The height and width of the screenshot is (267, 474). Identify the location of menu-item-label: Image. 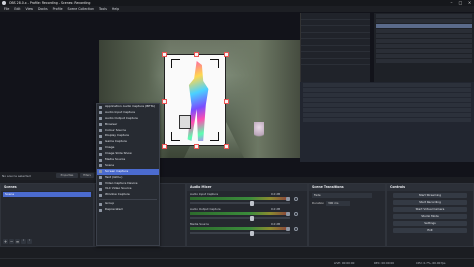
(110, 147).